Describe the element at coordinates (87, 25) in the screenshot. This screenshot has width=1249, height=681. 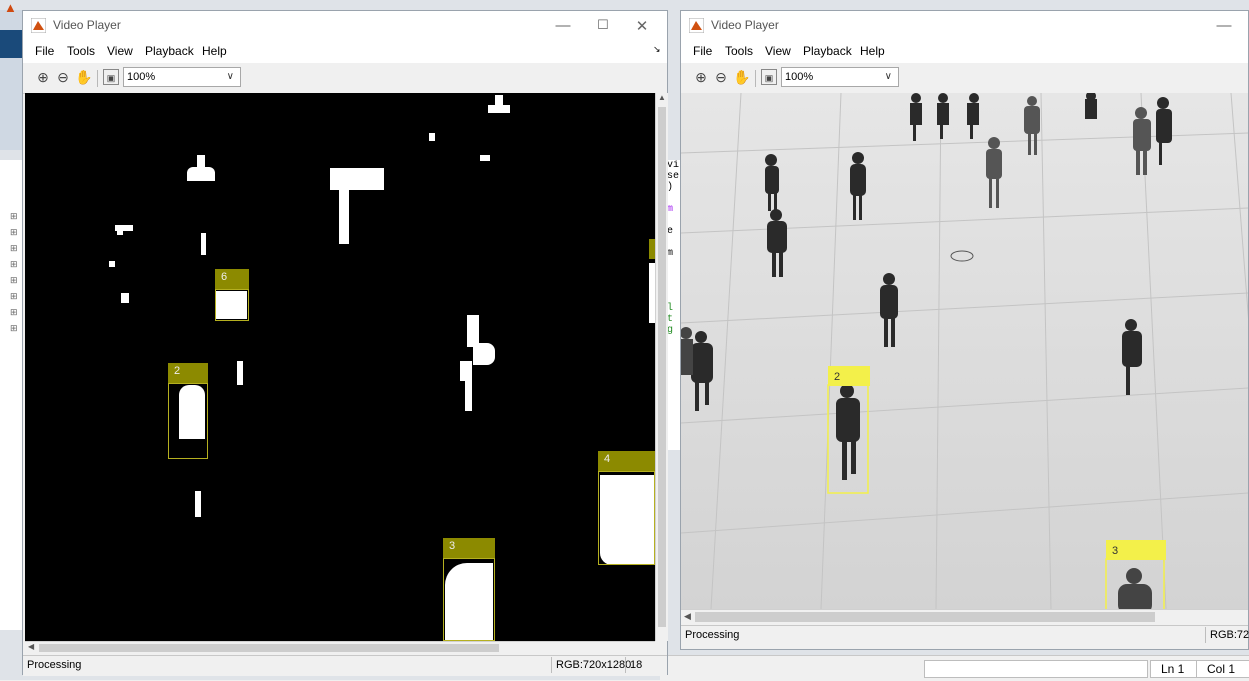
I see `left-window-title: Video Player` at that location.